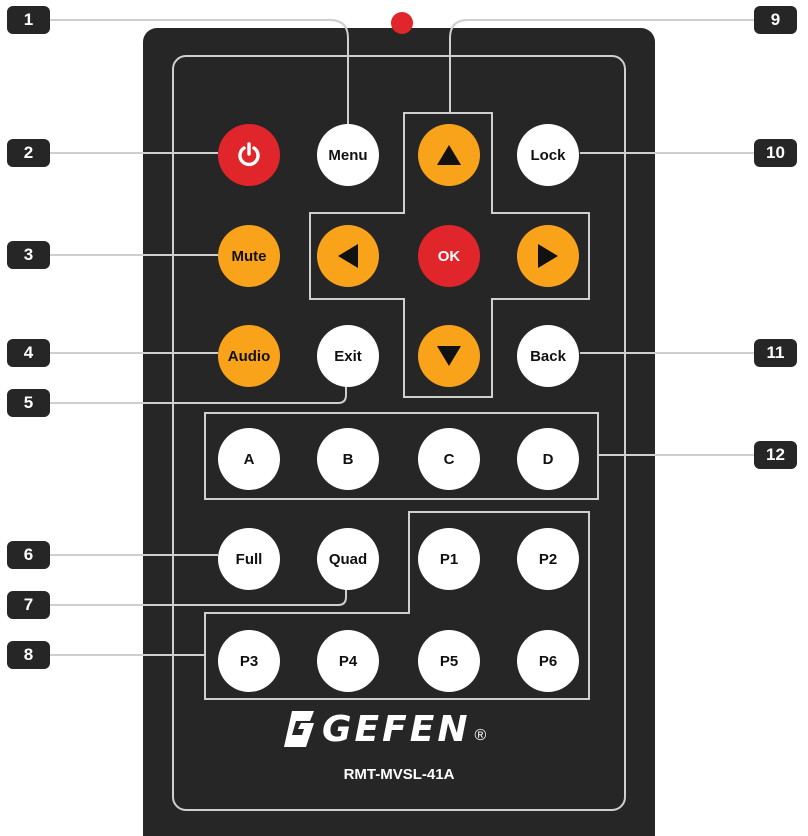 The height and width of the screenshot is (836, 808). What do you see at coordinates (28, 403) in the screenshot?
I see `callout-5: 5` at bounding box center [28, 403].